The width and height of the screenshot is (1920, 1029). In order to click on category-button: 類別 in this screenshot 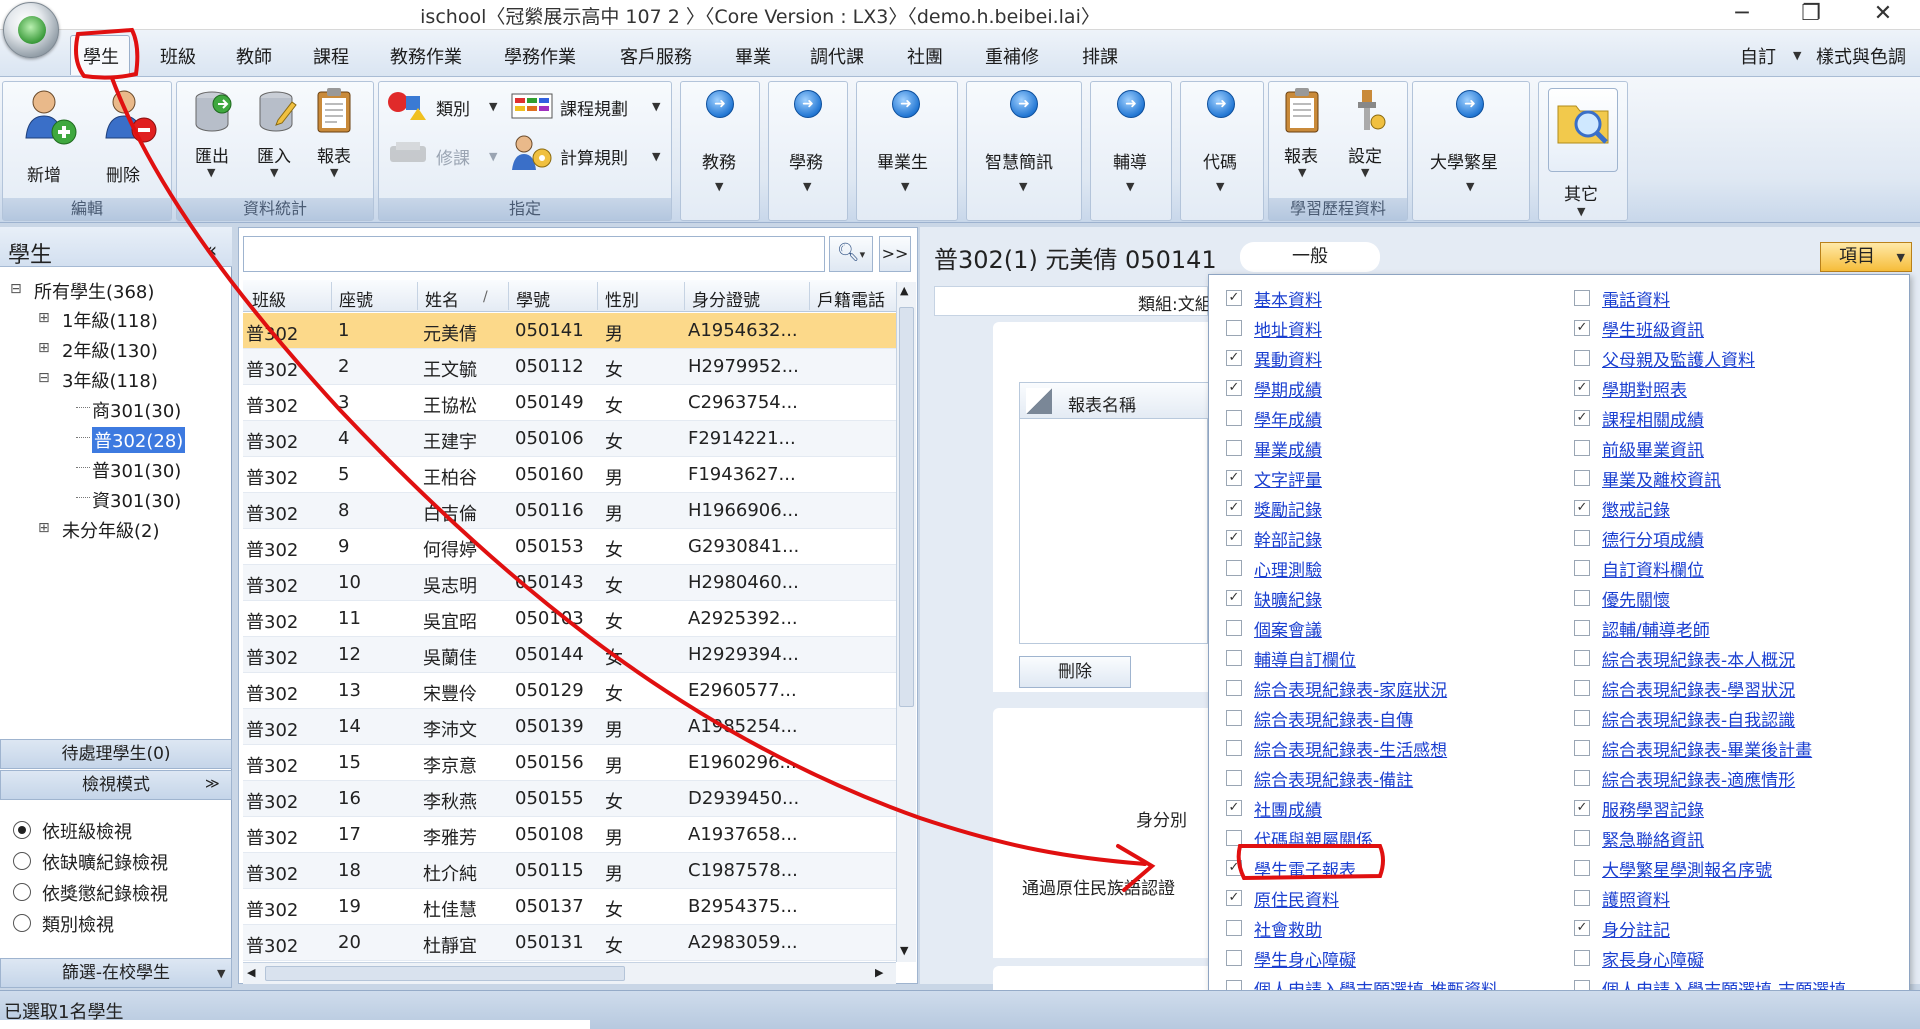, I will do `click(453, 107)`.